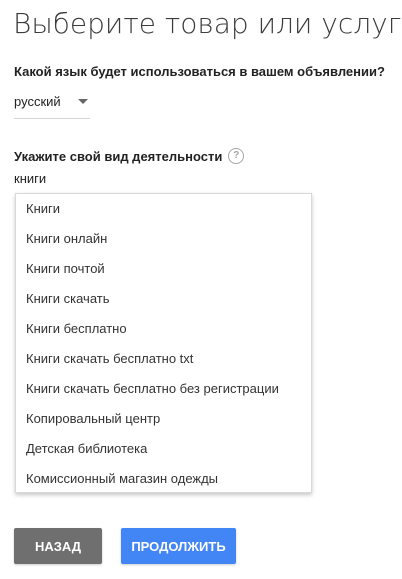  I want to click on suggestion-item: Книги скачать, so click(163, 299).